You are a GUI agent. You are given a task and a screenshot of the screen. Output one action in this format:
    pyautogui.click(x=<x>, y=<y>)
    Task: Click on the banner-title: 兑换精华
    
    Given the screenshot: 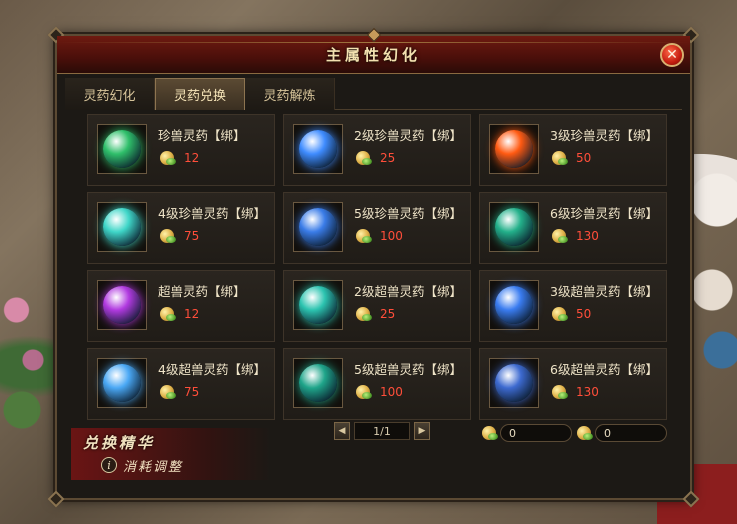 What is the action you would take?
    pyautogui.click(x=119, y=443)
    